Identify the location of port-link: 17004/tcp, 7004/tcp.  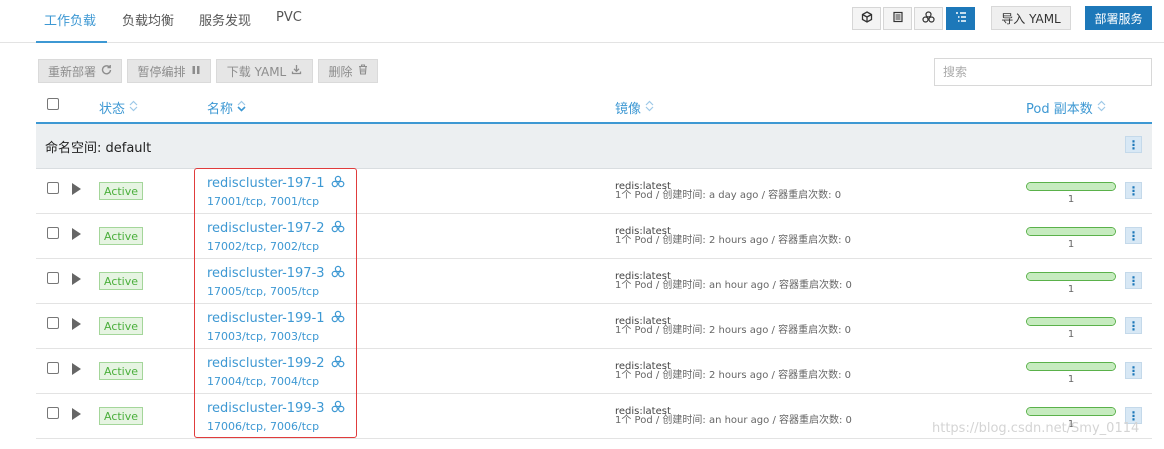
(263, 381).